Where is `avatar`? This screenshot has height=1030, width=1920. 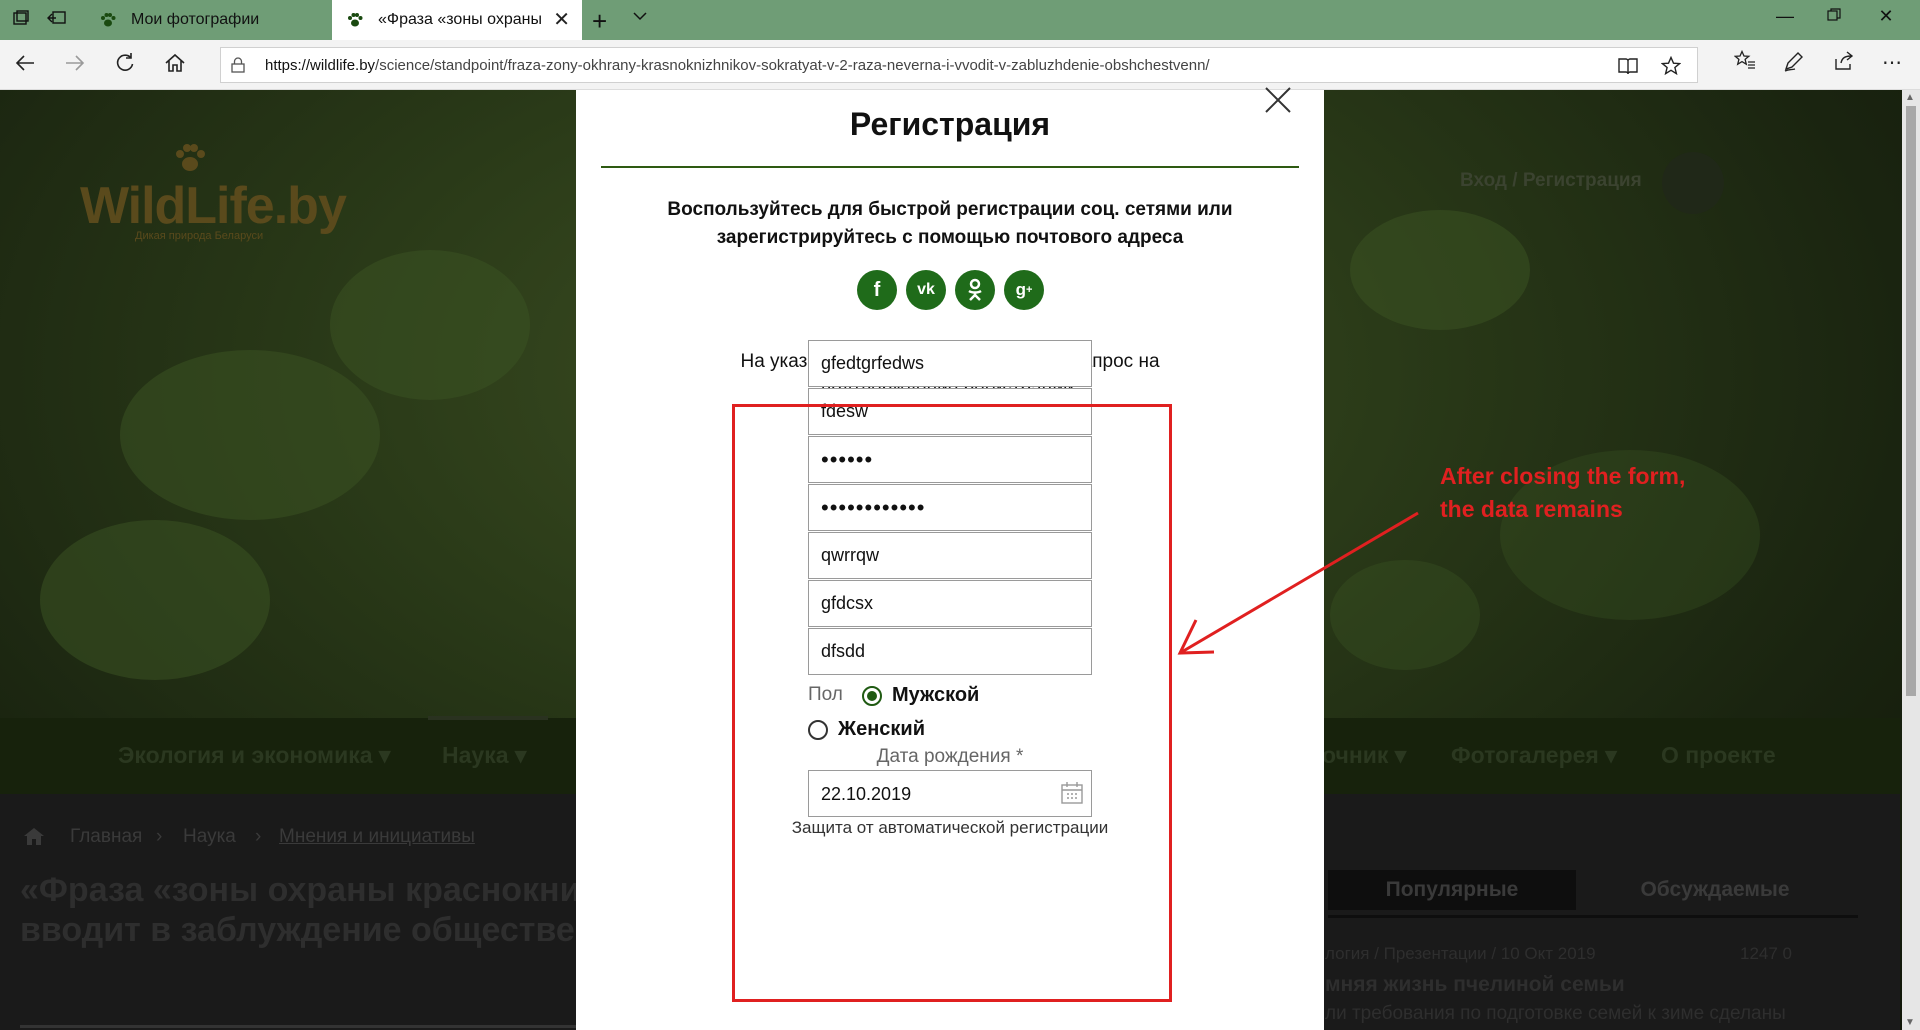 avatar is located at coordinates (1693, 183).